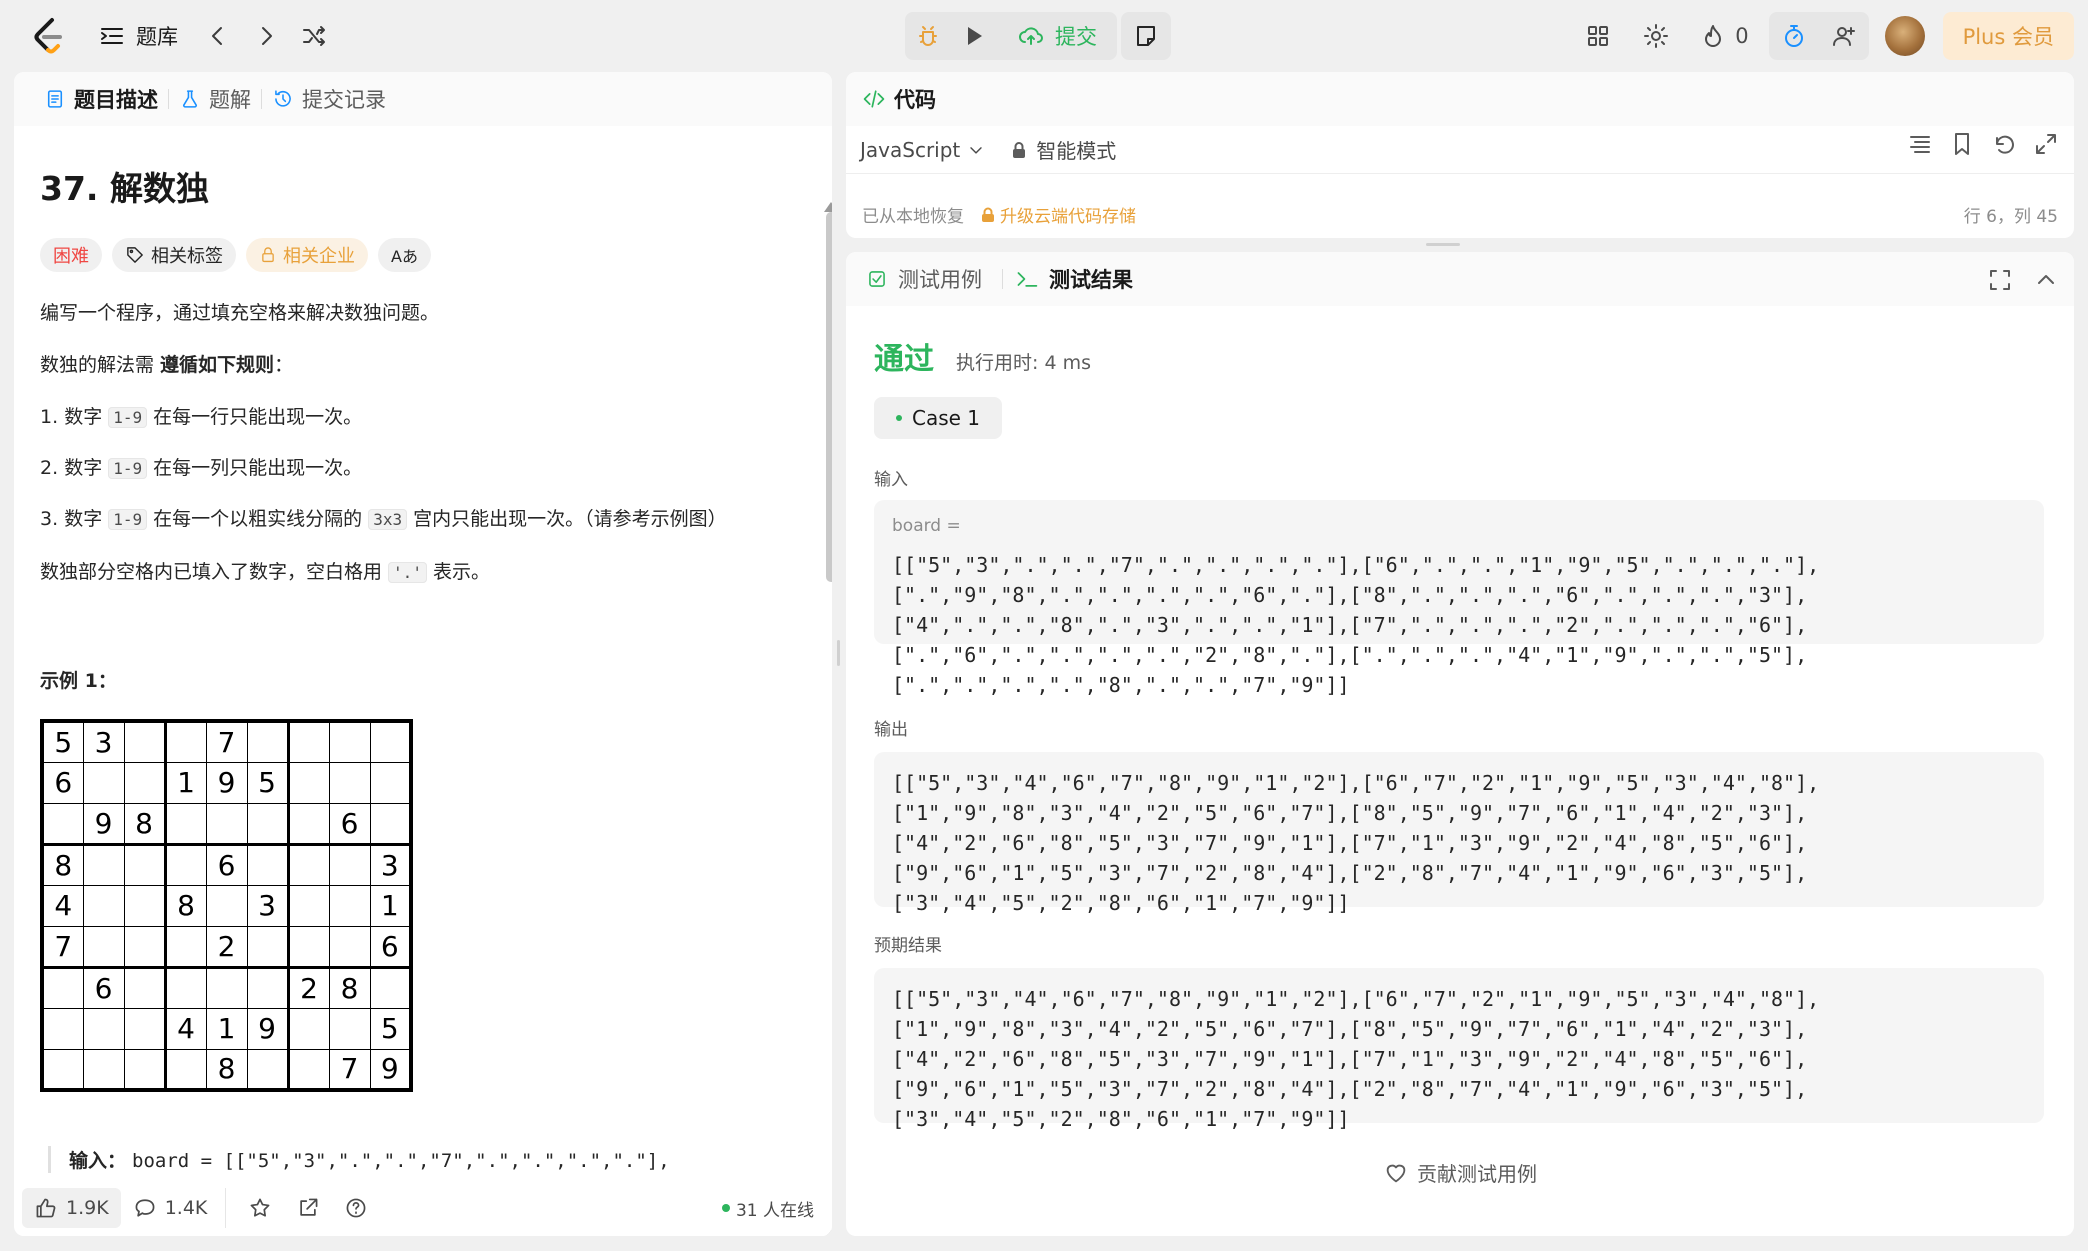 This screenshot has width=2088, height=1251. I want to click on comments-button: 1.4K, so click(170, 1208).